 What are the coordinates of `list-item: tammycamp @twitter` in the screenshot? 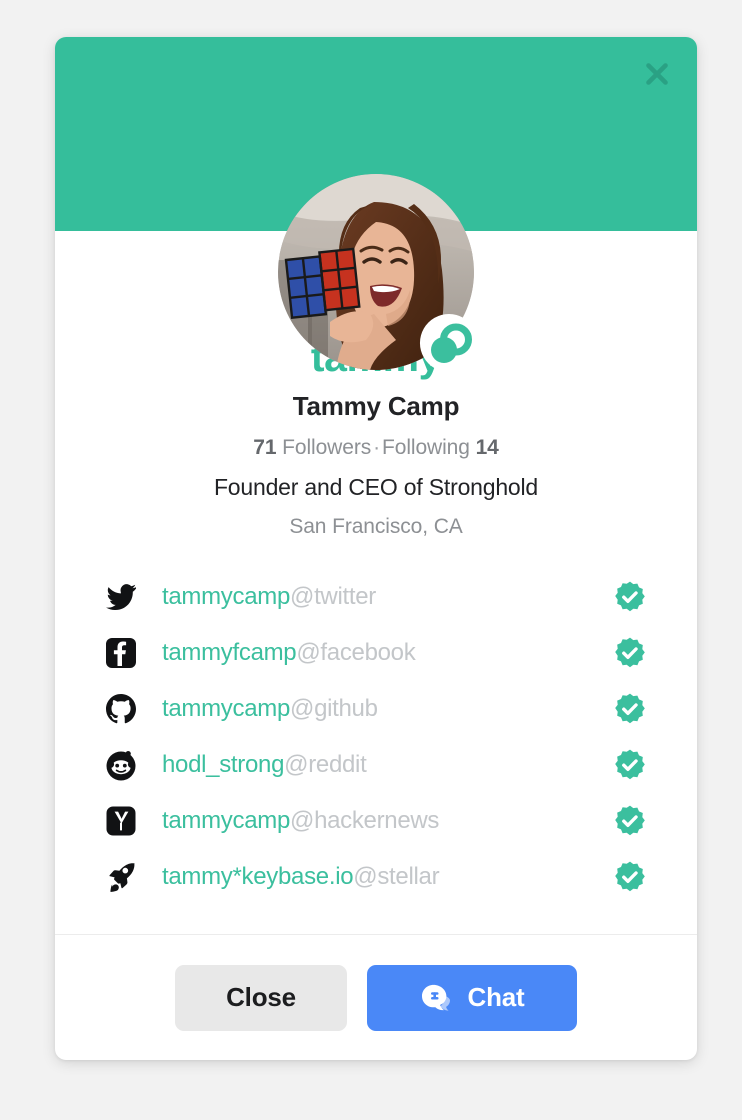 It's located at (376, 597).